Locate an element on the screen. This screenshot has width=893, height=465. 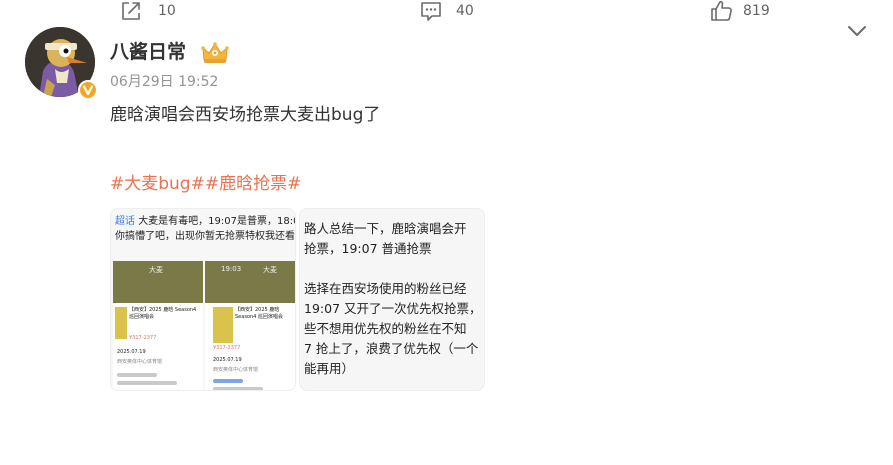
panel-header: 19:03 大麦 is located at coordinates (250, 282).